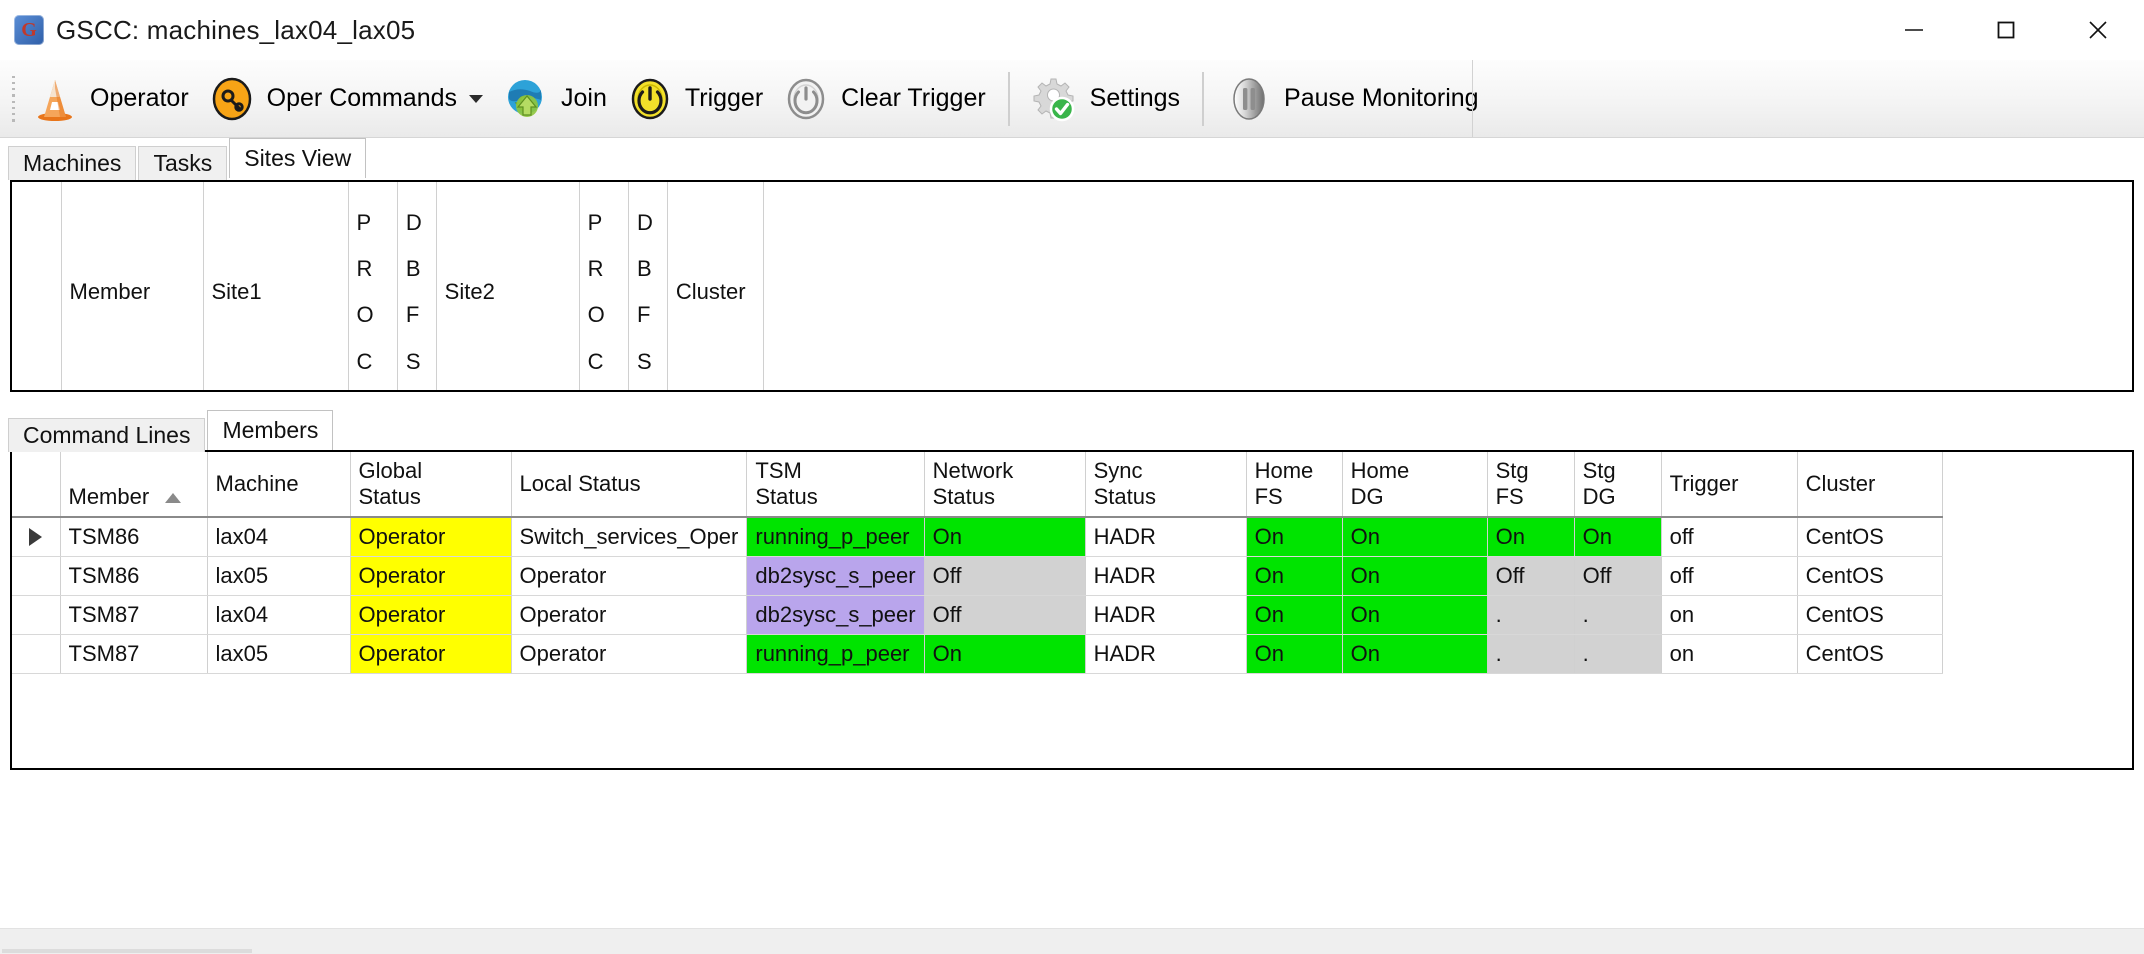 Image resolution: width=2144 pixels, height=954 pixels. I want to click on members-col-network-status: Network Status, so click(1005, 485).